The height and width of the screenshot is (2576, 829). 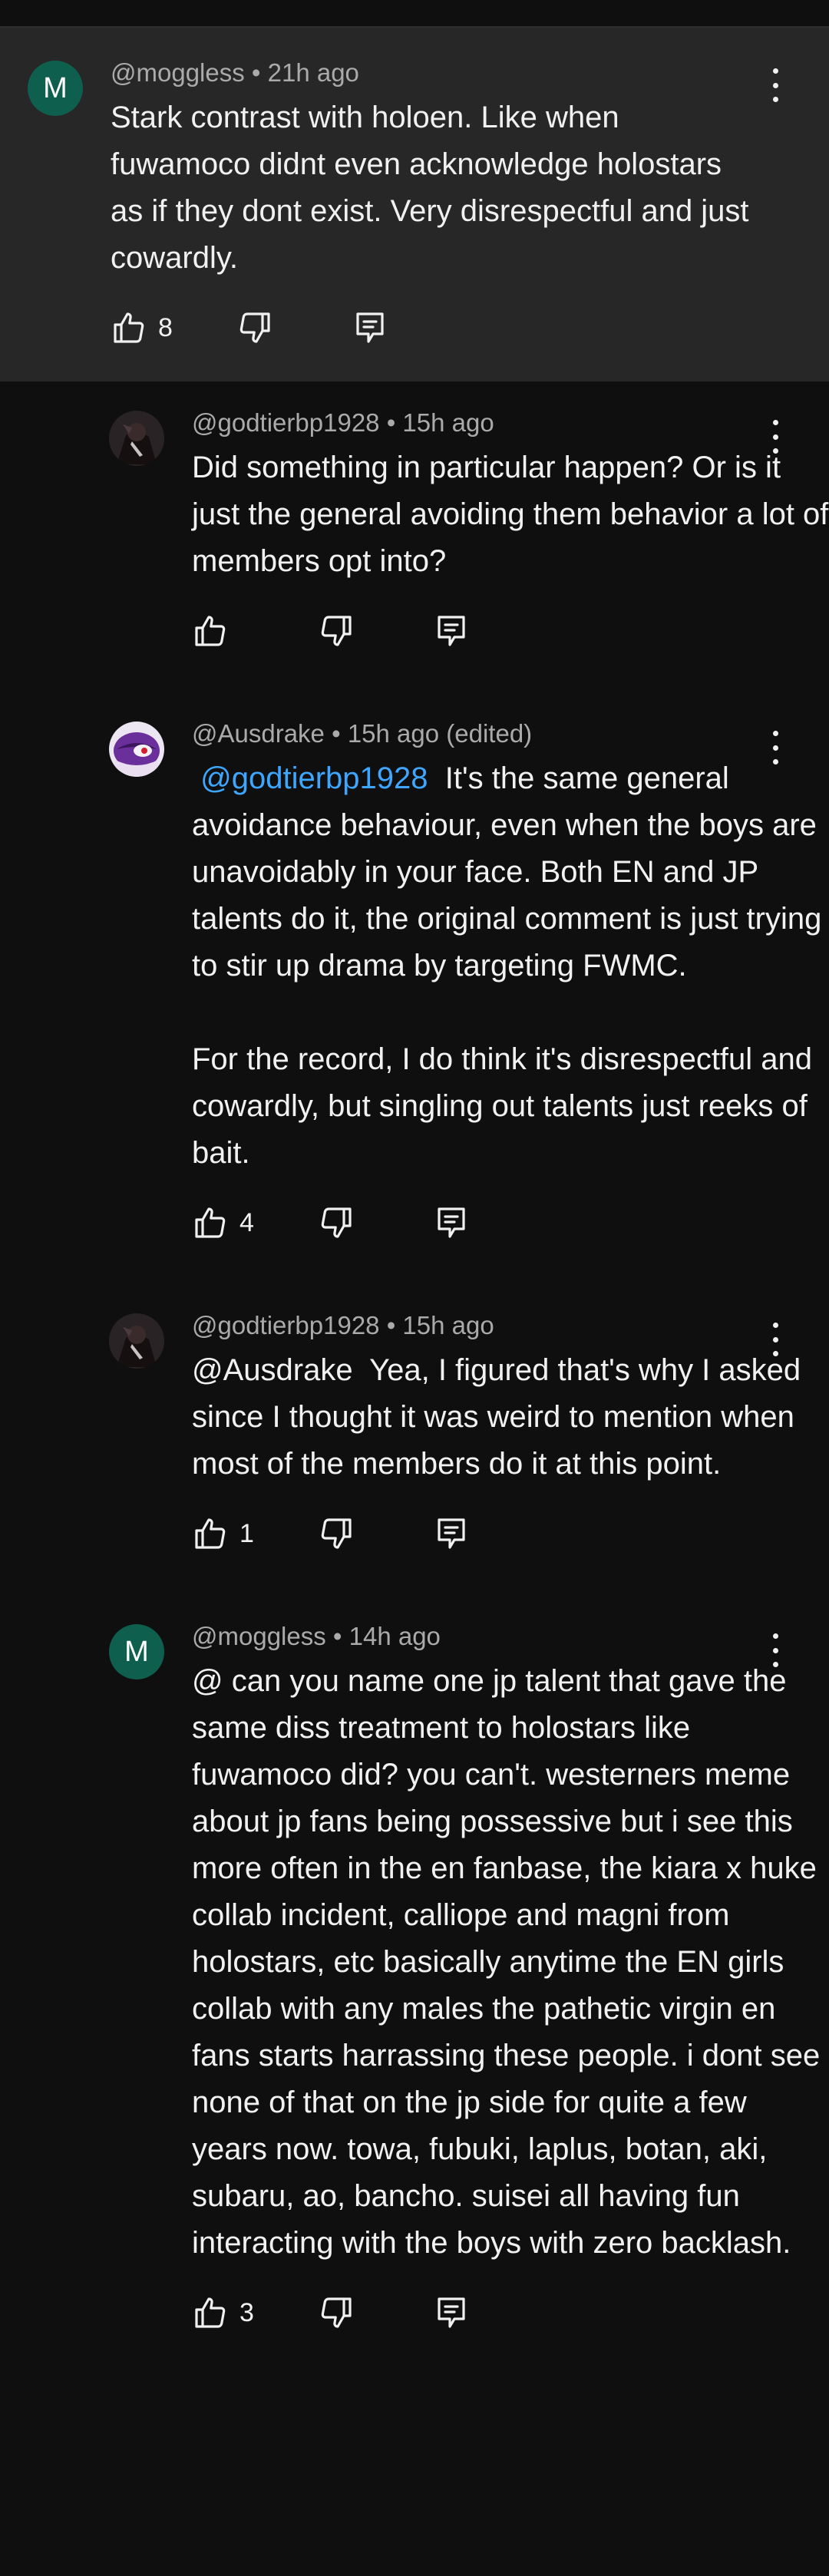 What do you see at coordinates (414, 14) in the screenshot?
I see `top-divider` at bounding box center [414, 14].